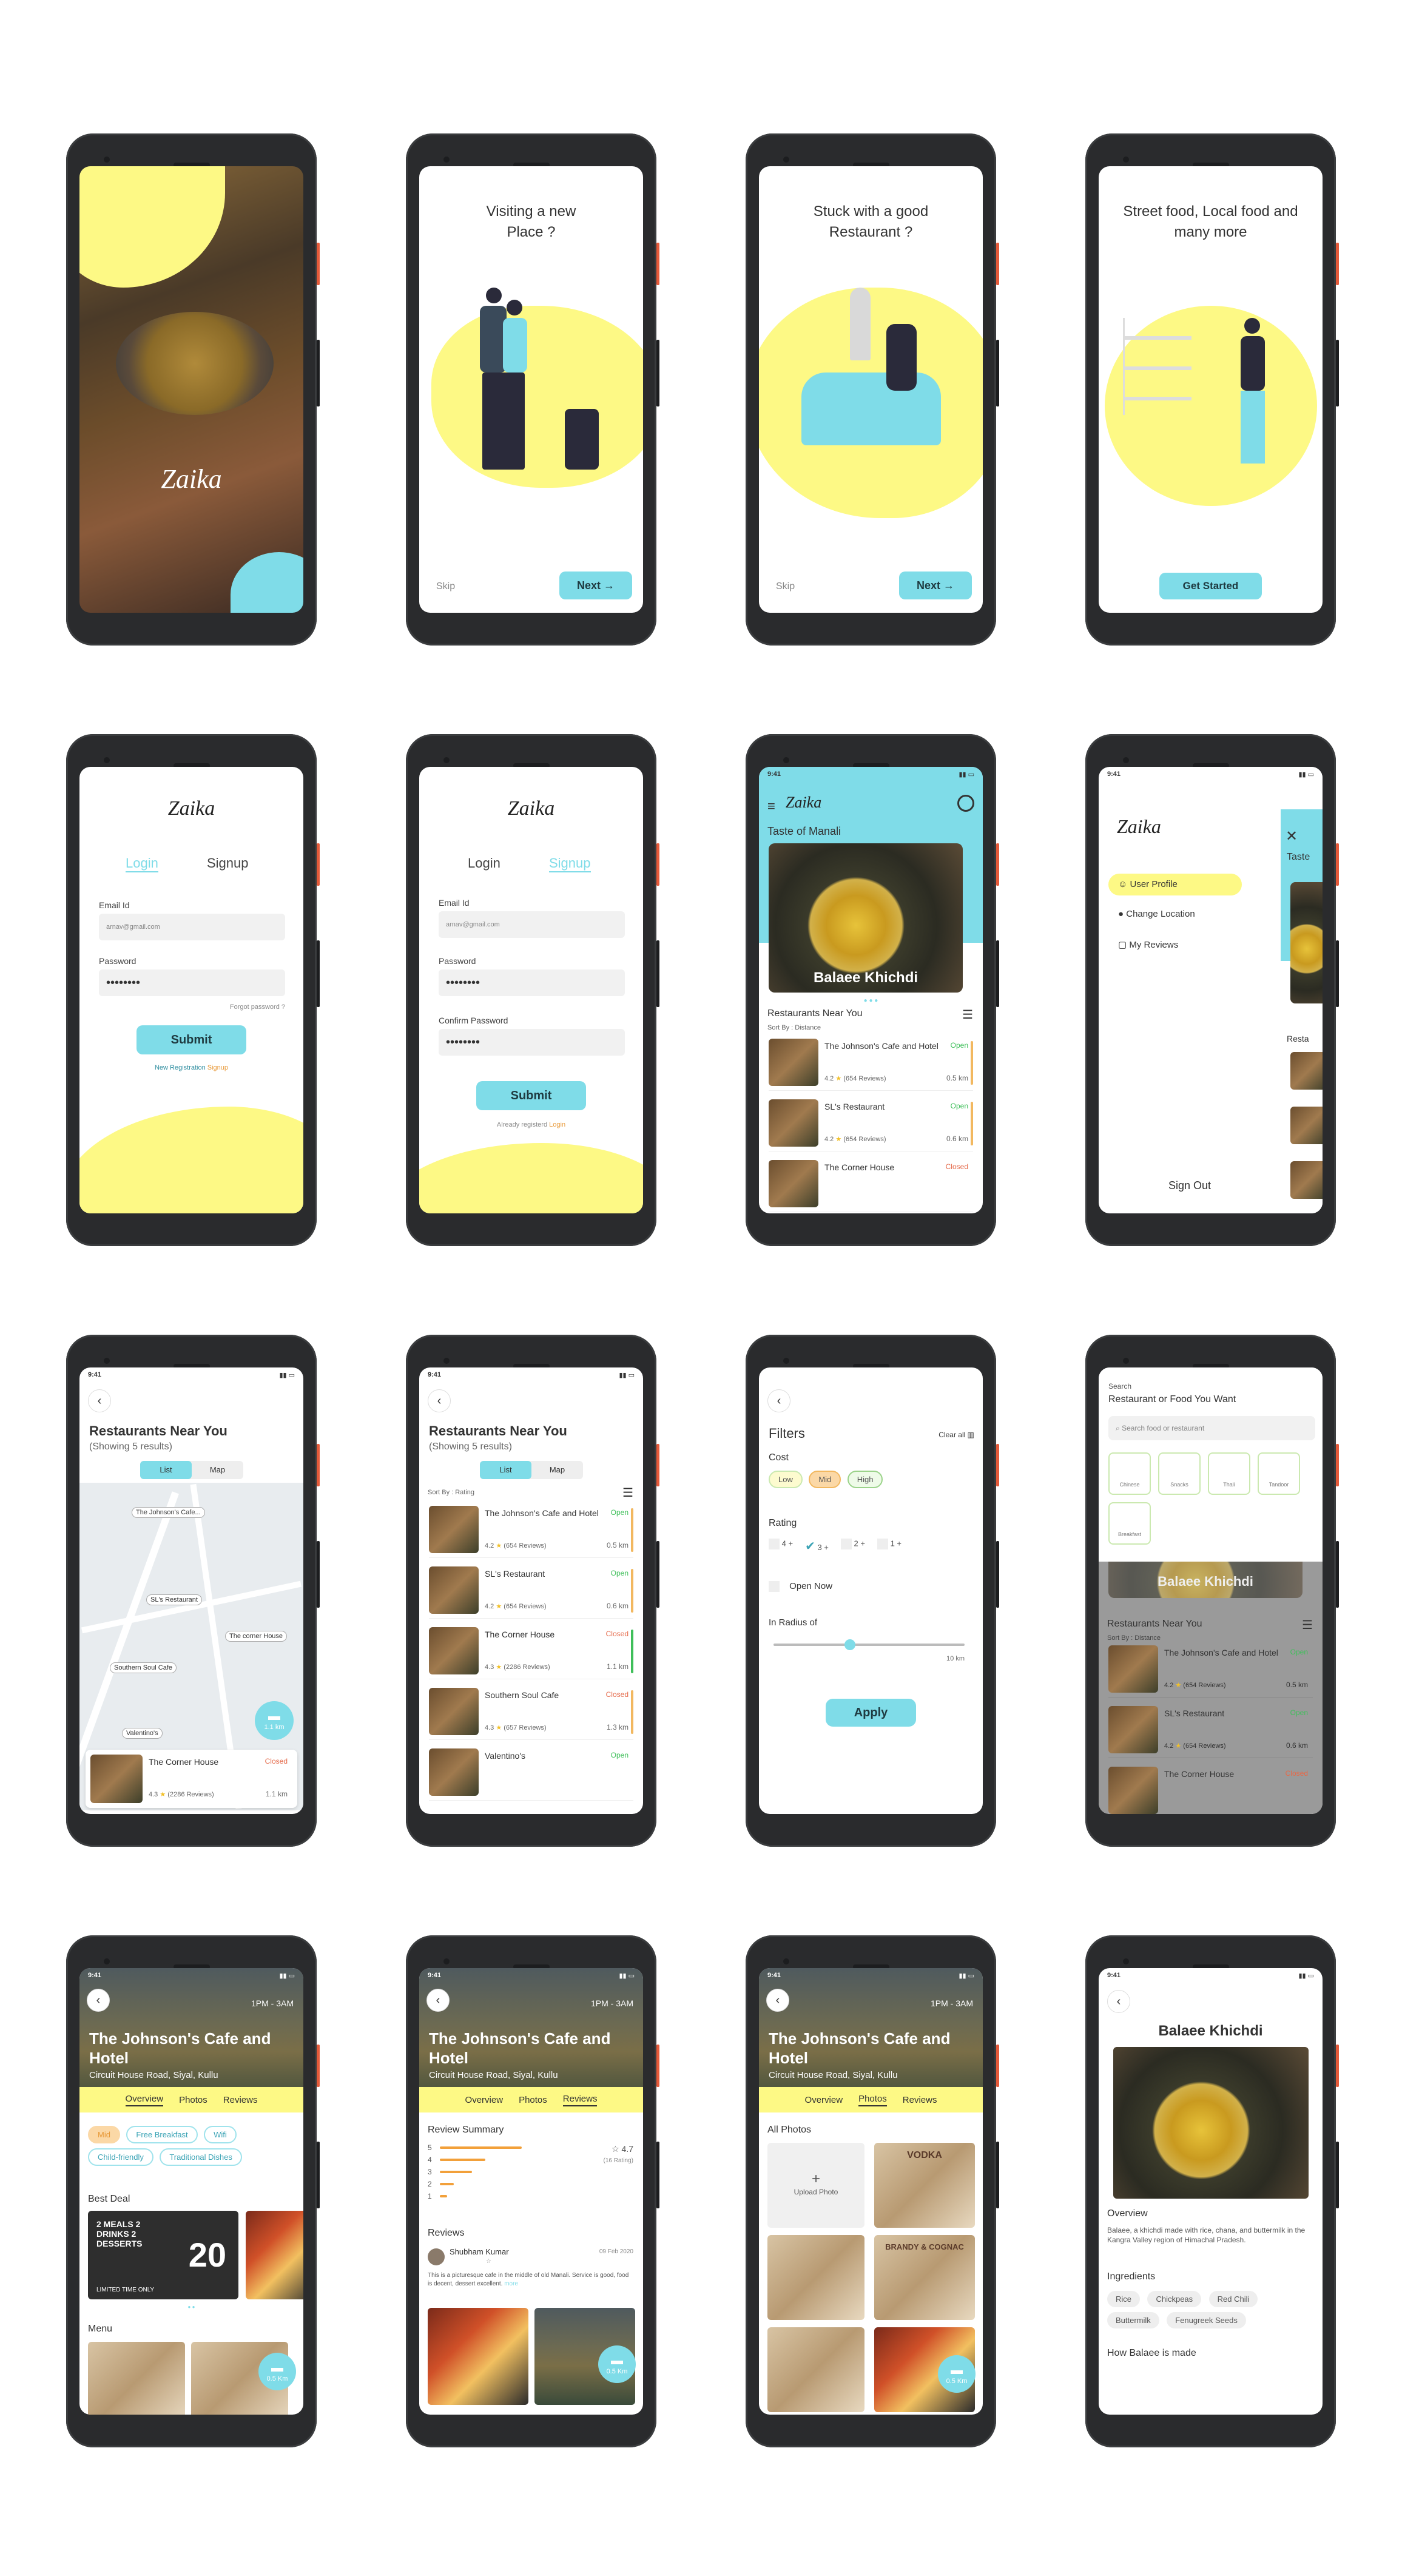  Describe the element at coordinates (1302, 990) in the screenshot. I see `drawer-backdrop: ✕ Taste Resta` at that location.